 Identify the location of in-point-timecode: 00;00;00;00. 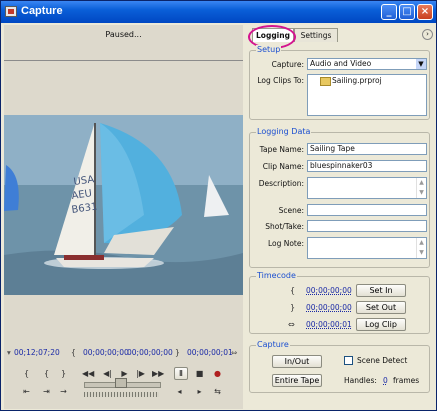
(106, 352).